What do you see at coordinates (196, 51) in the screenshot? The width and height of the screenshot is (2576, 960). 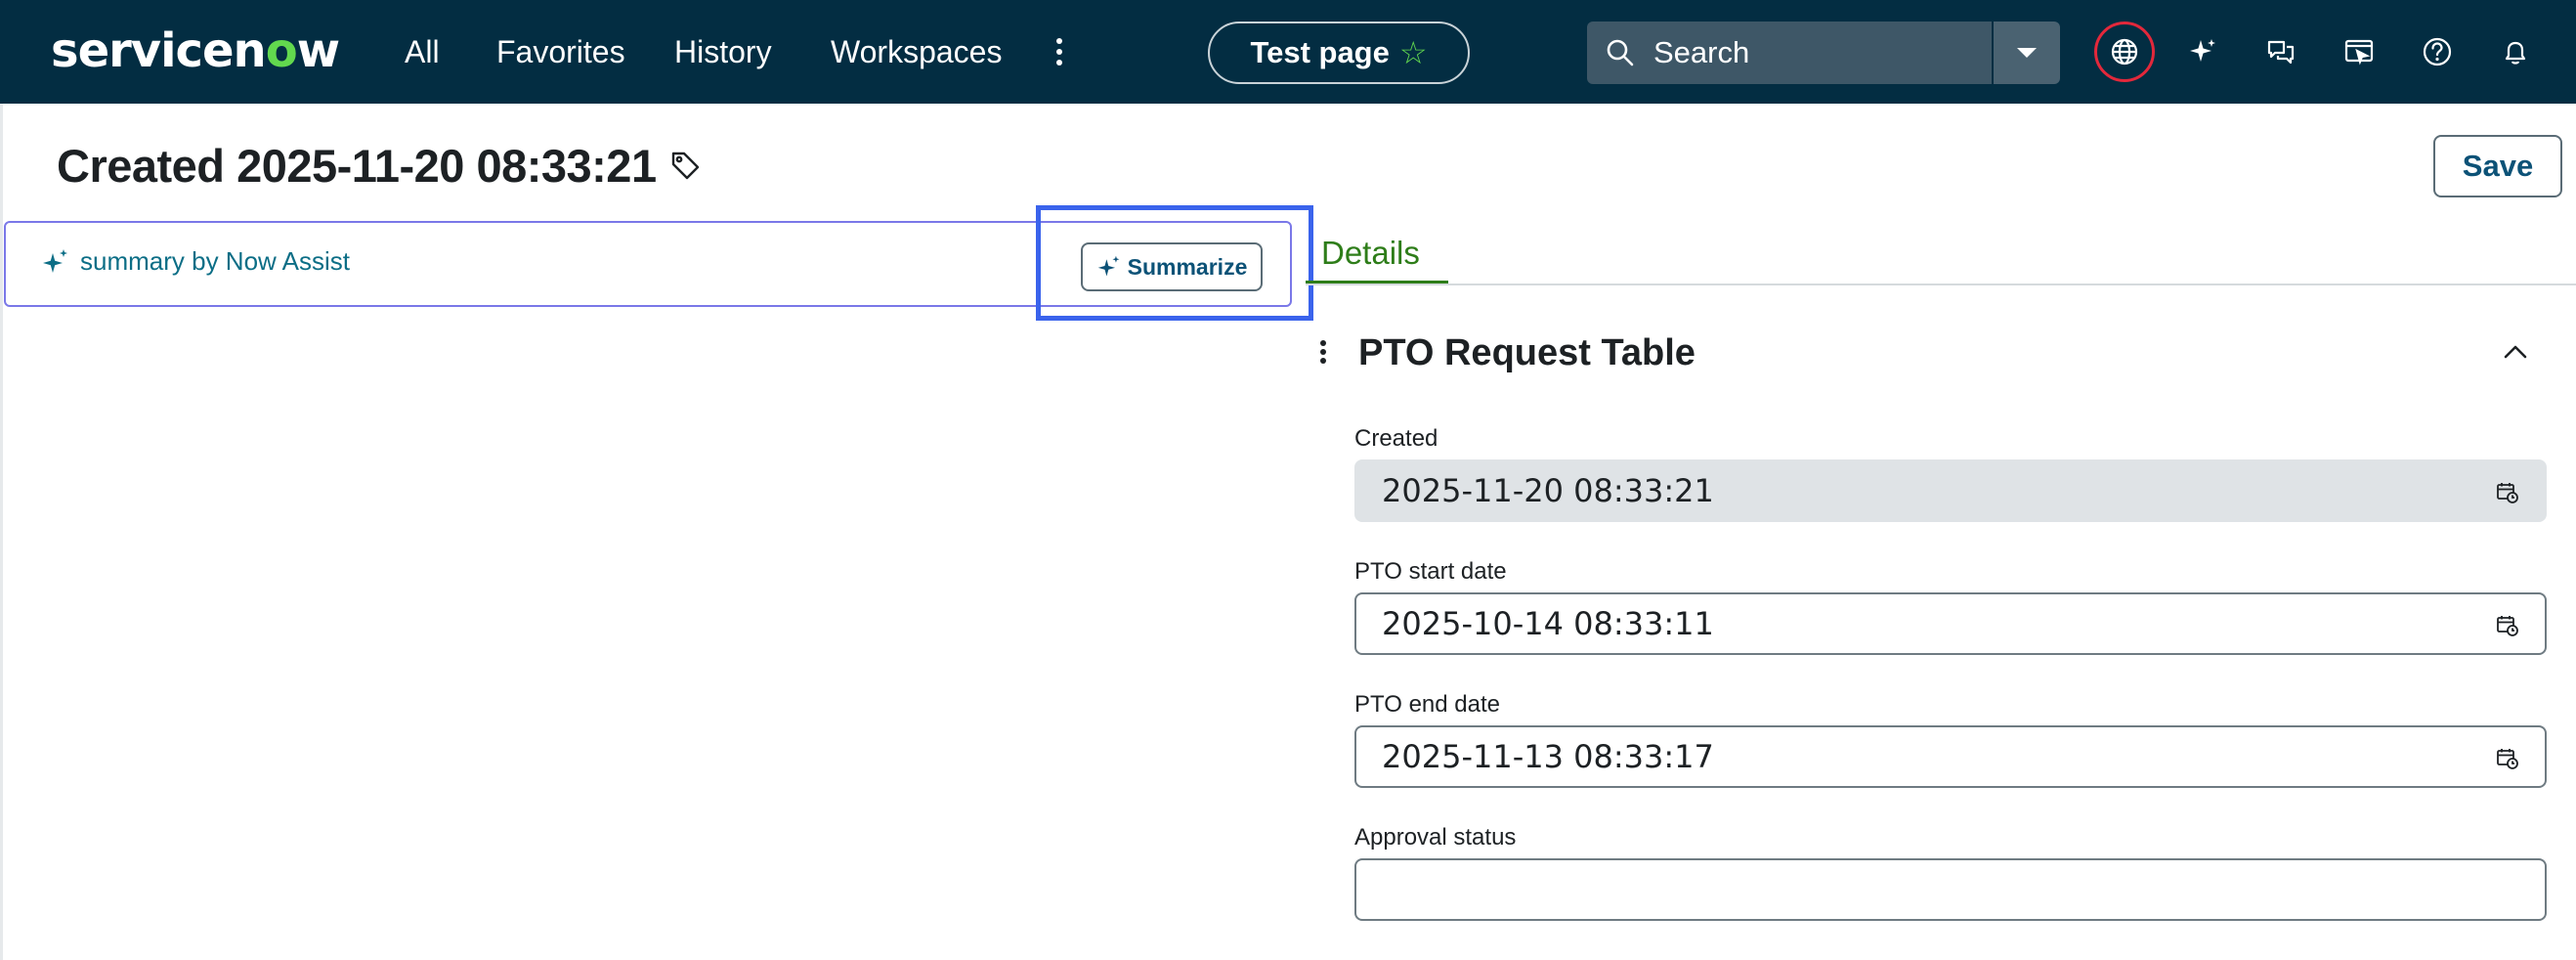 I see `servicenow-logo: servicenow` at bounding box center [196, 51].